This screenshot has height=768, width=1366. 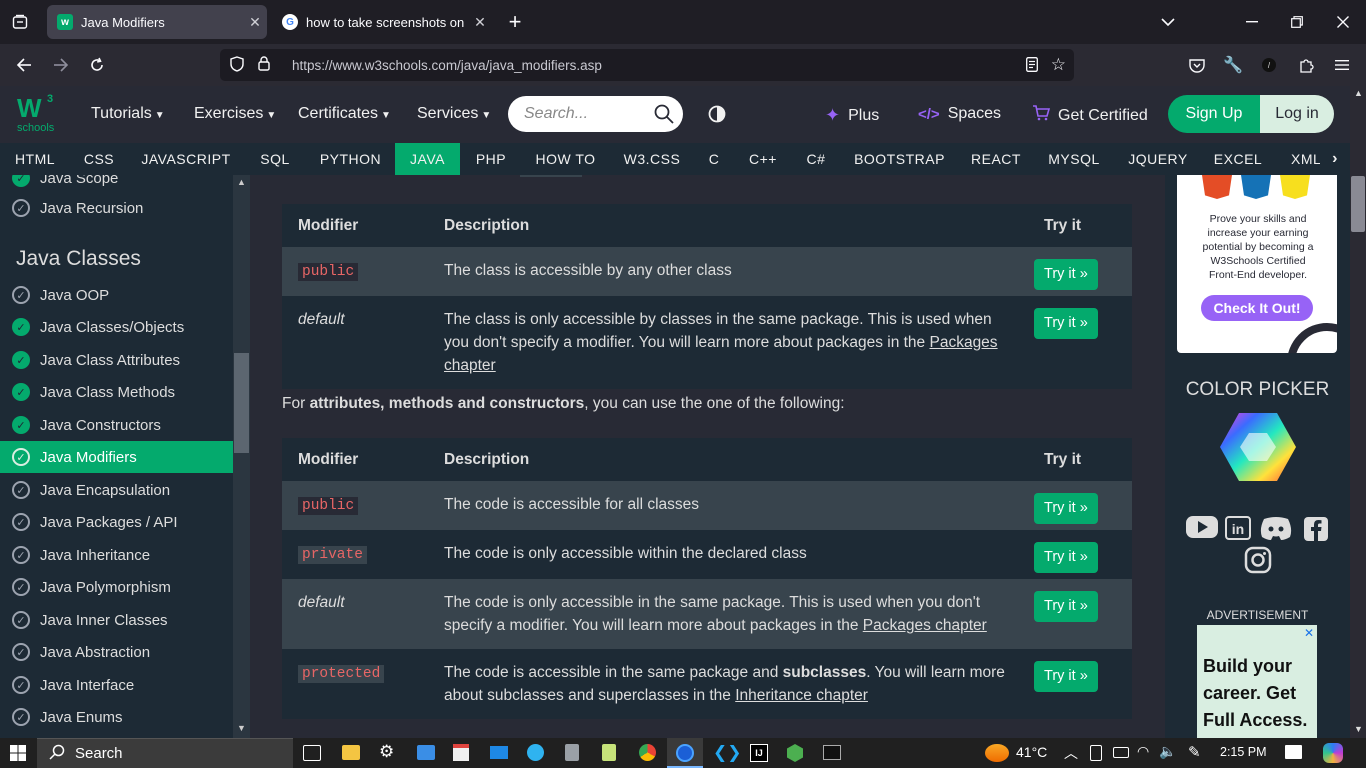 I want to click on topic-csharp: C#, so click(x=816, y=159).